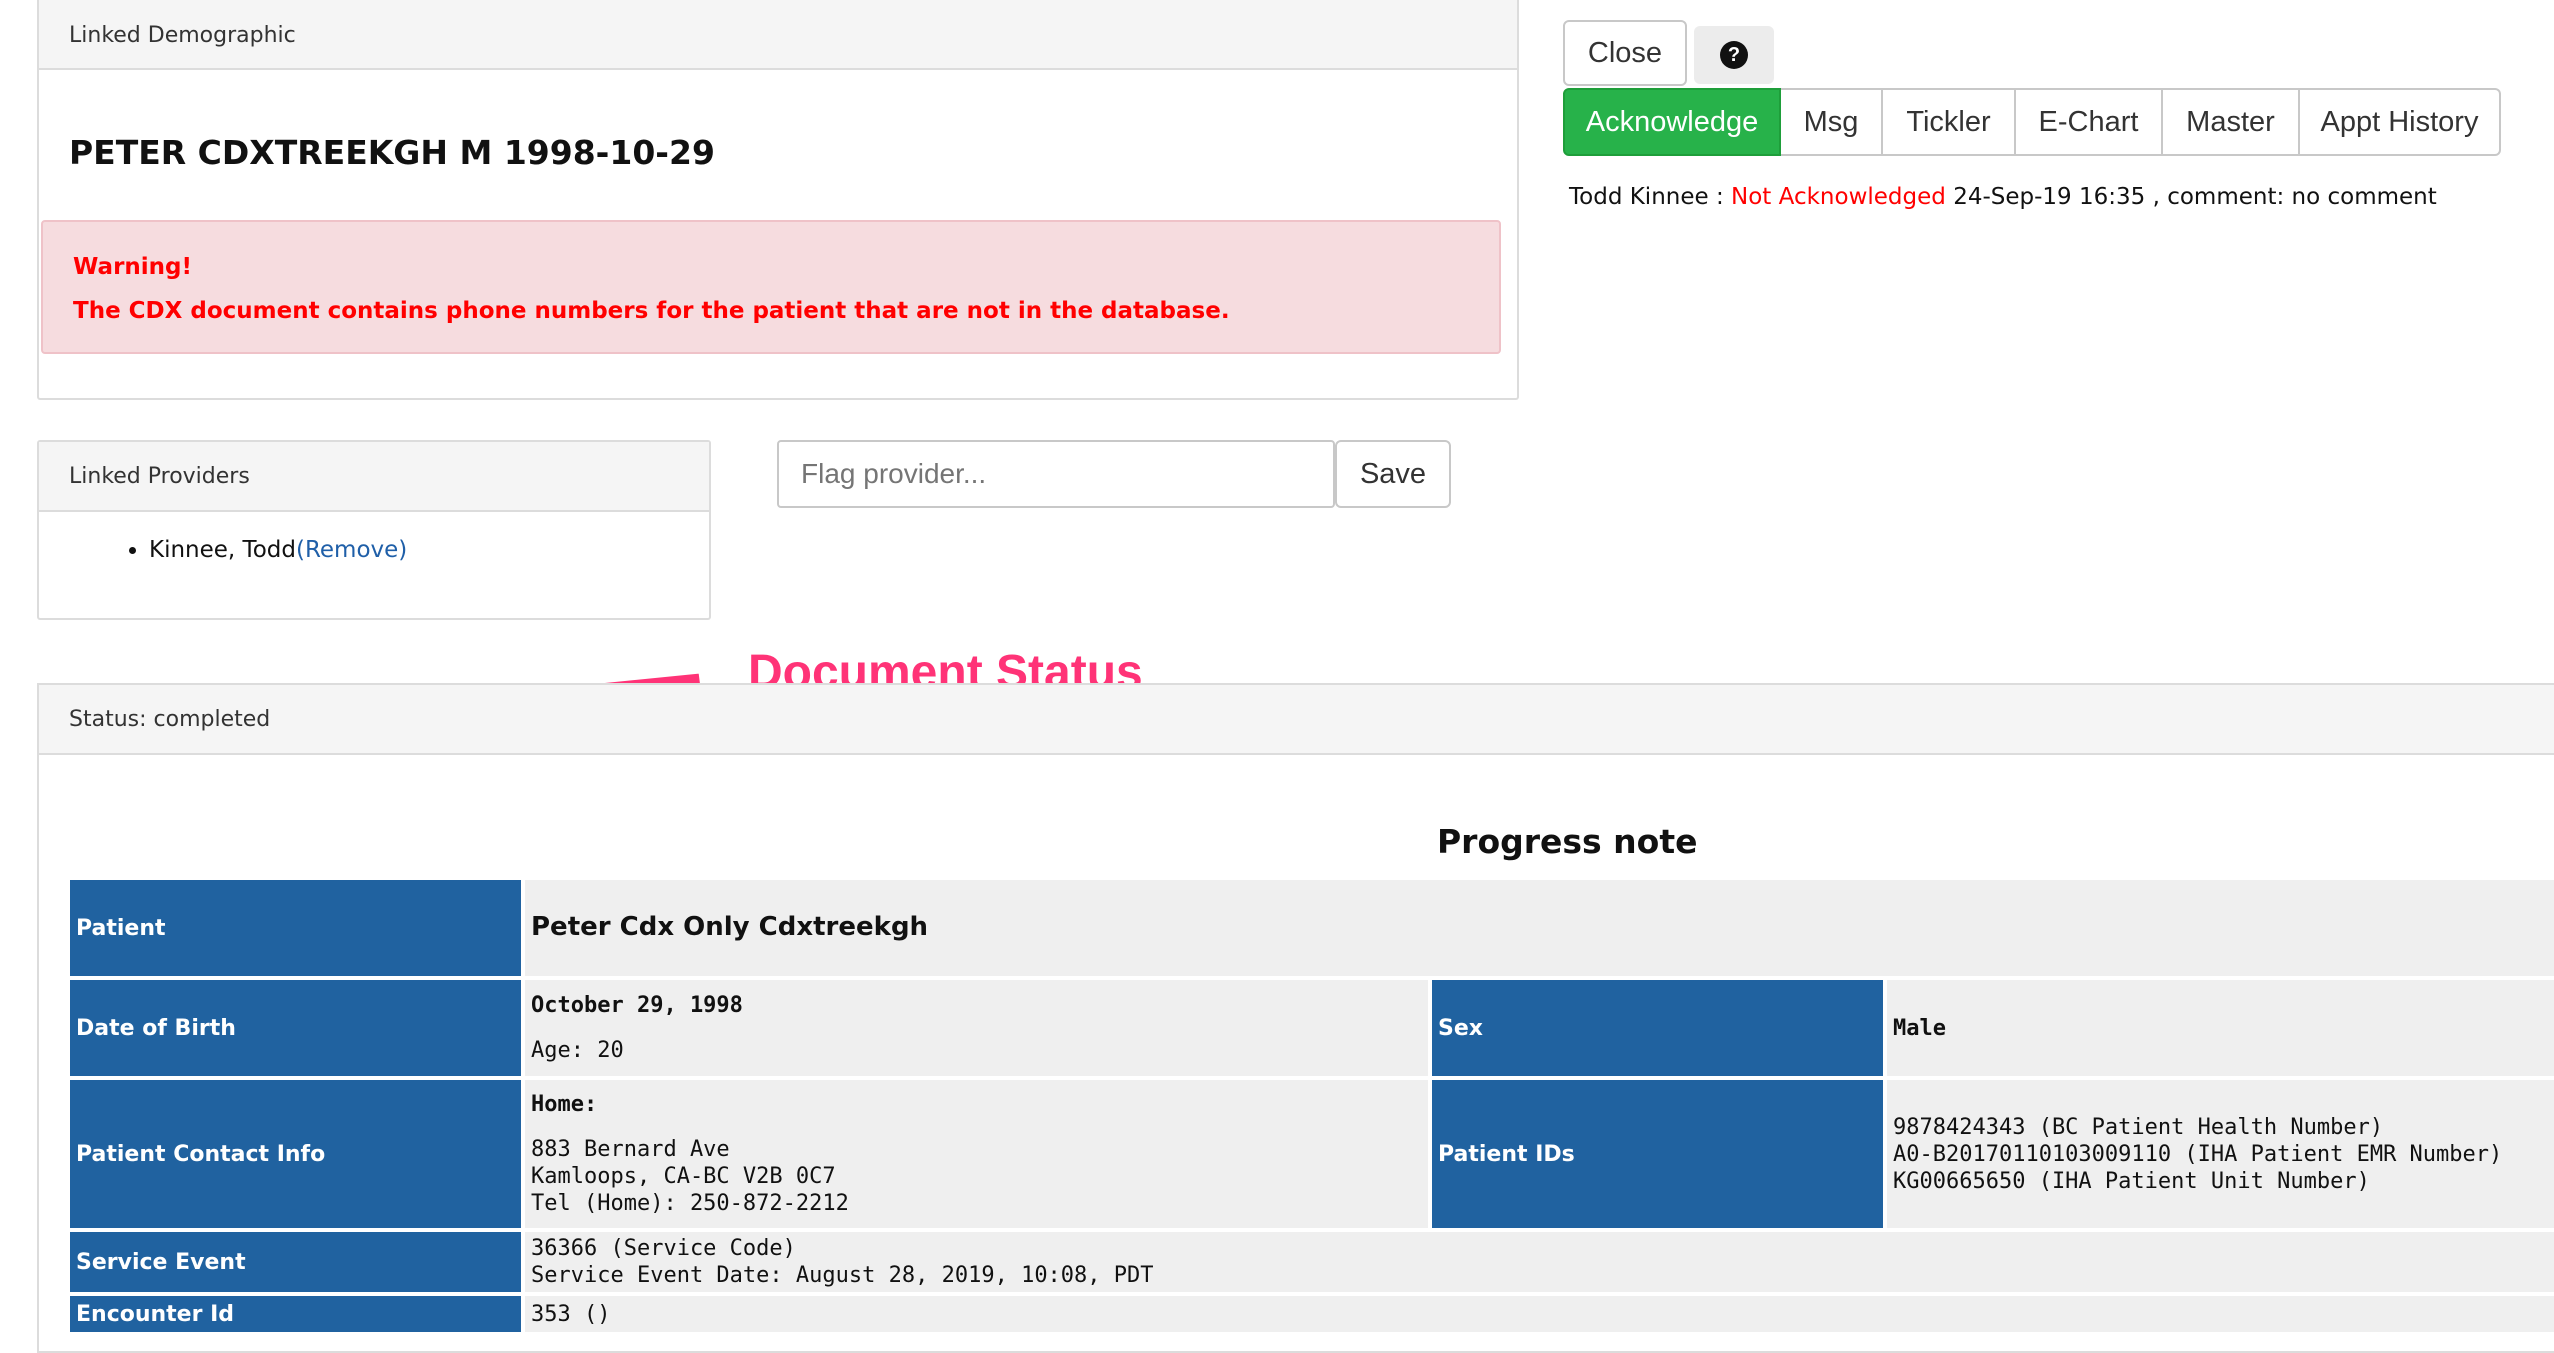 This screenshot has height=1353, width=2554. I want to click on question-circle-icon: ?, so click(1734, 55).